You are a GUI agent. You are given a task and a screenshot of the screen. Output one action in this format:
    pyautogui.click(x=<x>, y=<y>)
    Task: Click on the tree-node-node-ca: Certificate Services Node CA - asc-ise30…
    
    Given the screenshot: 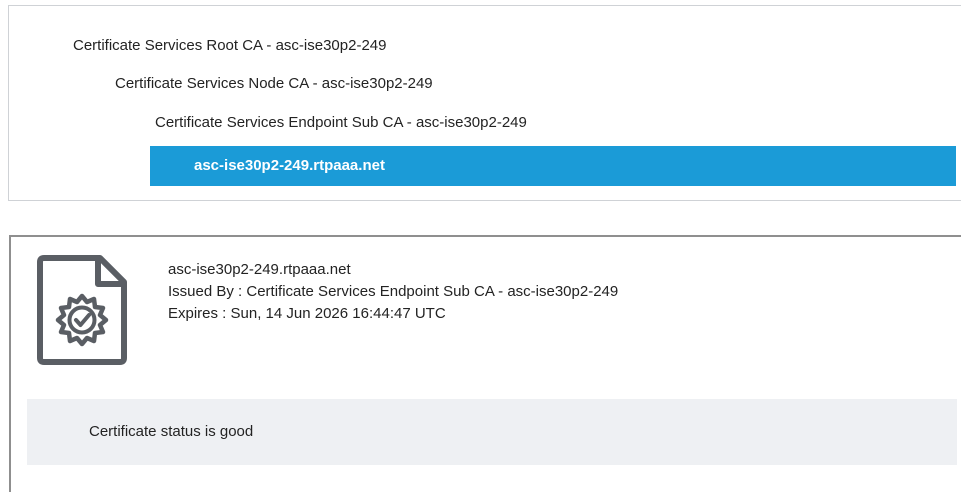 What is the action you would take?
    pyautogui.click(x=274, y=84)
    